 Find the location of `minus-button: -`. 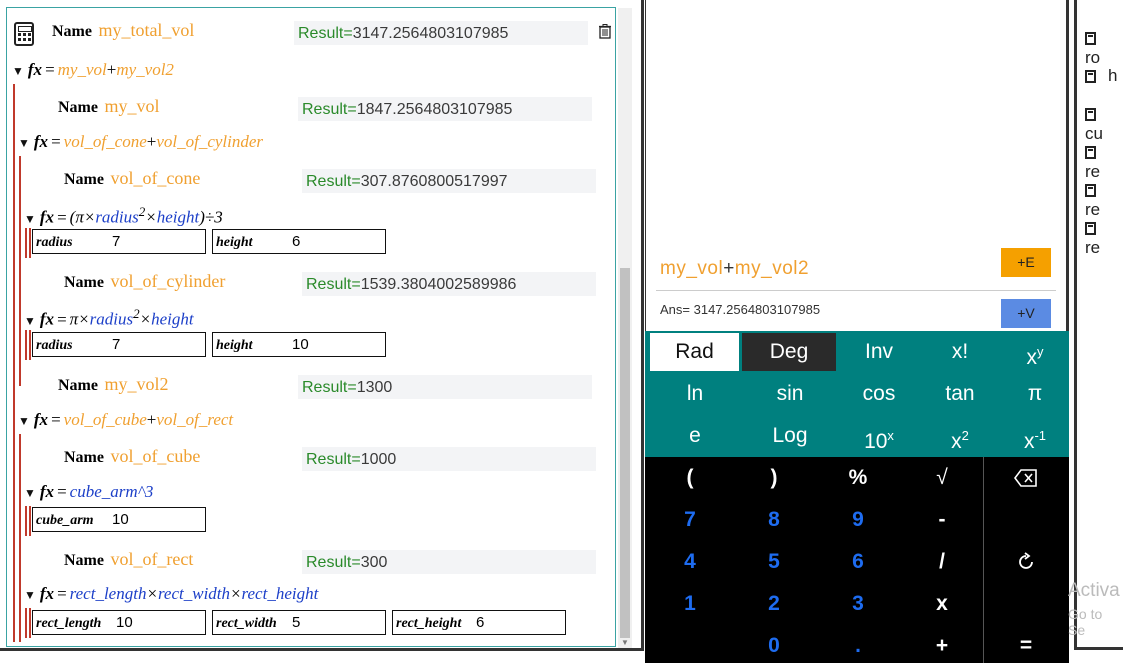

minus-button: - is located at coordinates (942, 520).